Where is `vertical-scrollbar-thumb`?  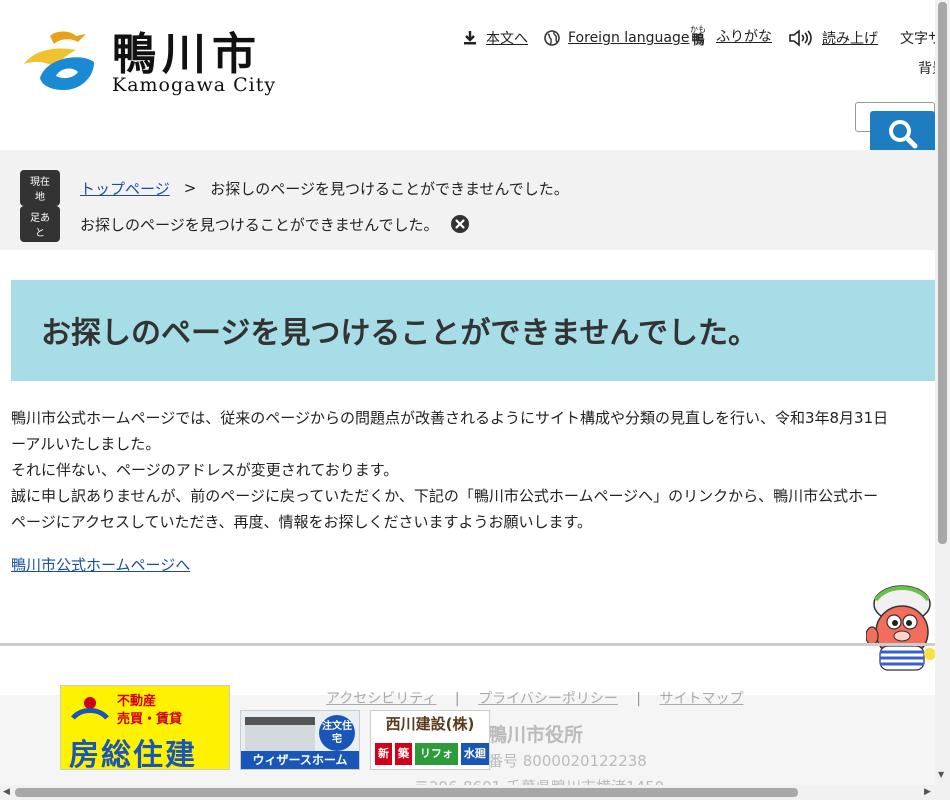
vertical-scrollbar-thumb is located at coordinates (942, 273).